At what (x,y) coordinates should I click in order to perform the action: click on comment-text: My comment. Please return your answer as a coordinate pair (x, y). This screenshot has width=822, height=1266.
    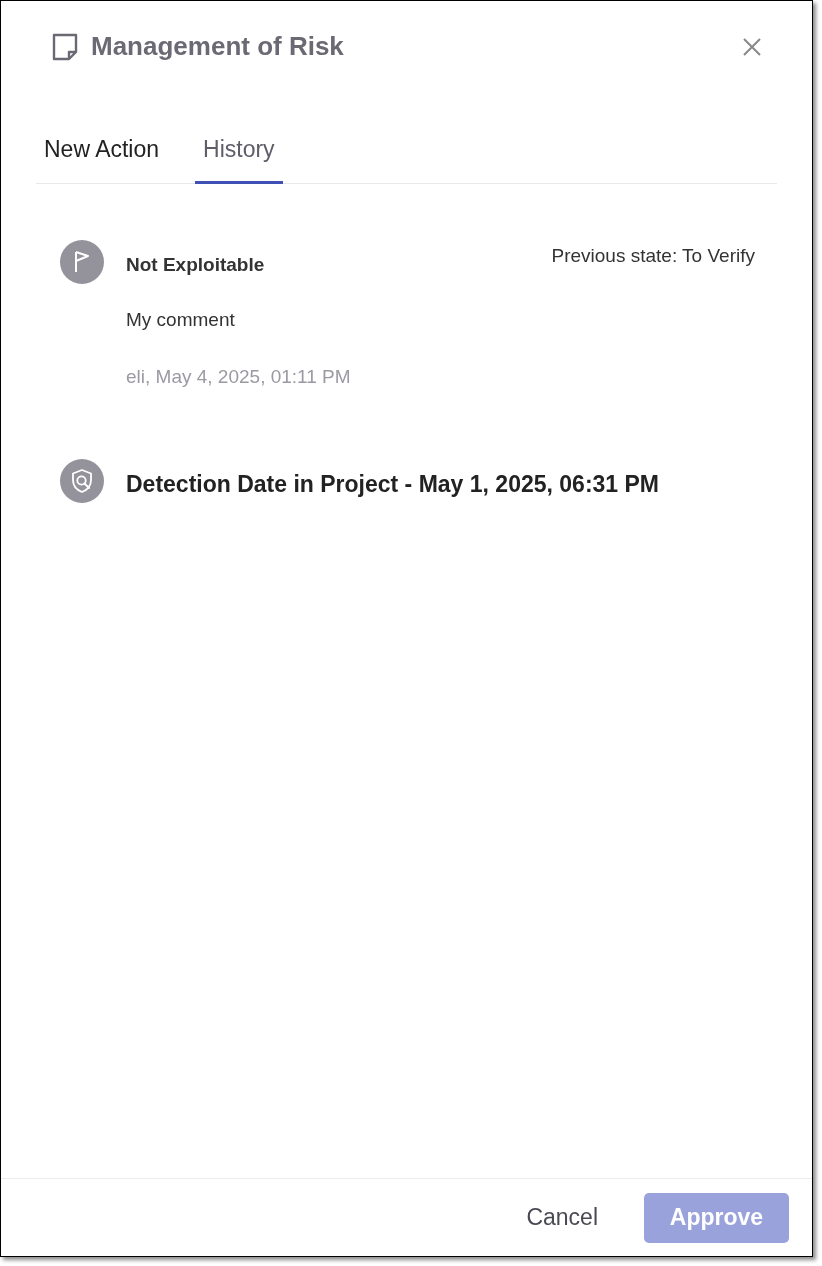
    Looking at the image, I should click on (181, 320).